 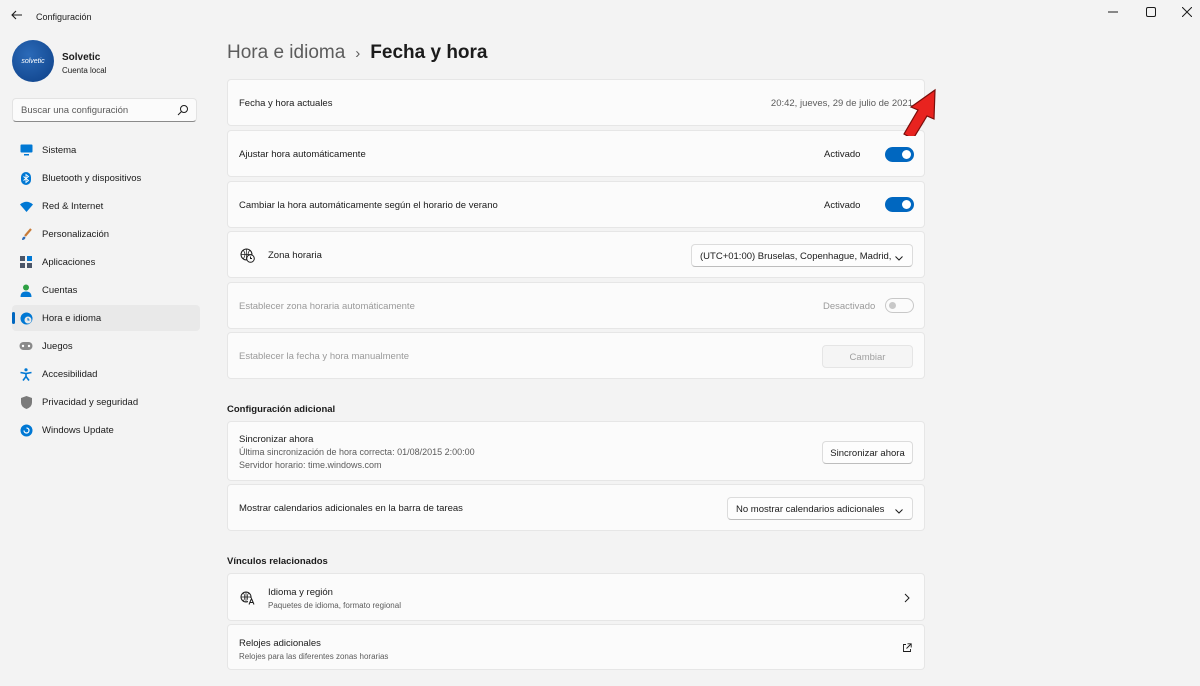 What do you see at coordinates (26, 234) in the screenshot?
I see `brush-icon` at bounding box center [26, 234].